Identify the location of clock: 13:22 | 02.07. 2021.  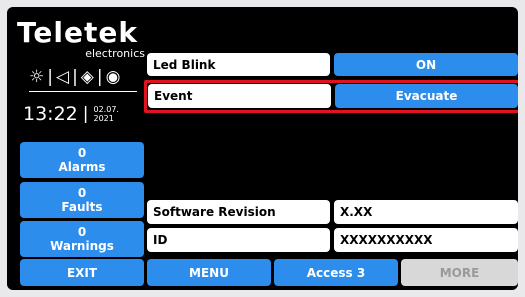
(71, 114).